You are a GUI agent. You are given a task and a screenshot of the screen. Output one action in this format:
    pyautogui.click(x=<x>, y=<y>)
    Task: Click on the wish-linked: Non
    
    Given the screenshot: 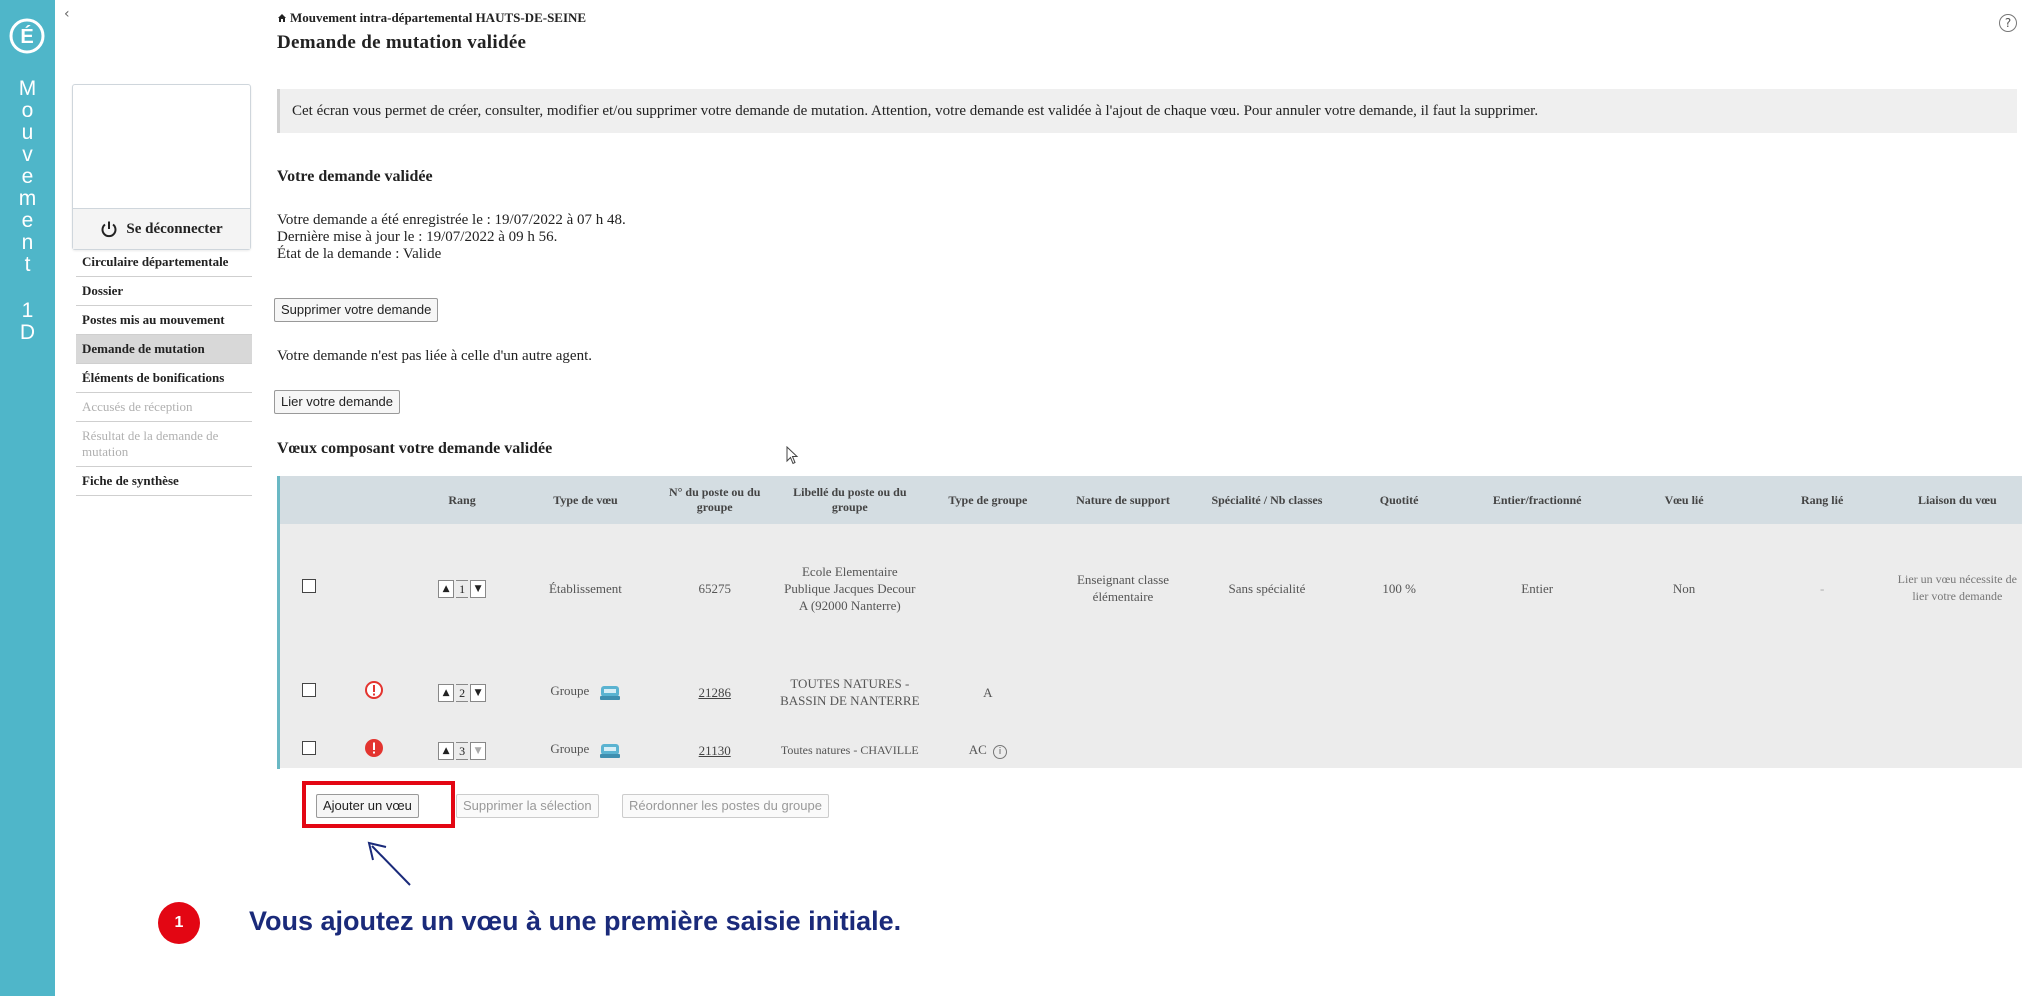 What is the action you would take?
    pyautogui.click(x=1684, y=588)
    